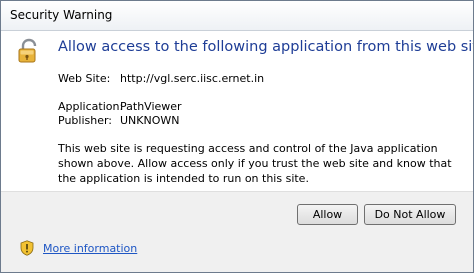 This screenshot has width=474, height=273. What do you see at coordinates (150, 120) in the screenshot?
I see `publisher-value: UNKNOWN` at bounding box center [150, 120].